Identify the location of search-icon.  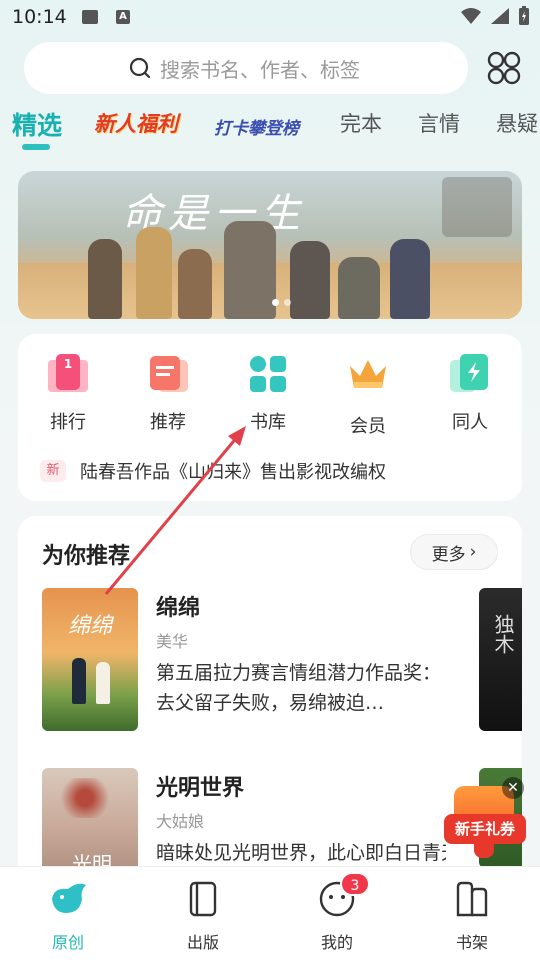
(140, 68).